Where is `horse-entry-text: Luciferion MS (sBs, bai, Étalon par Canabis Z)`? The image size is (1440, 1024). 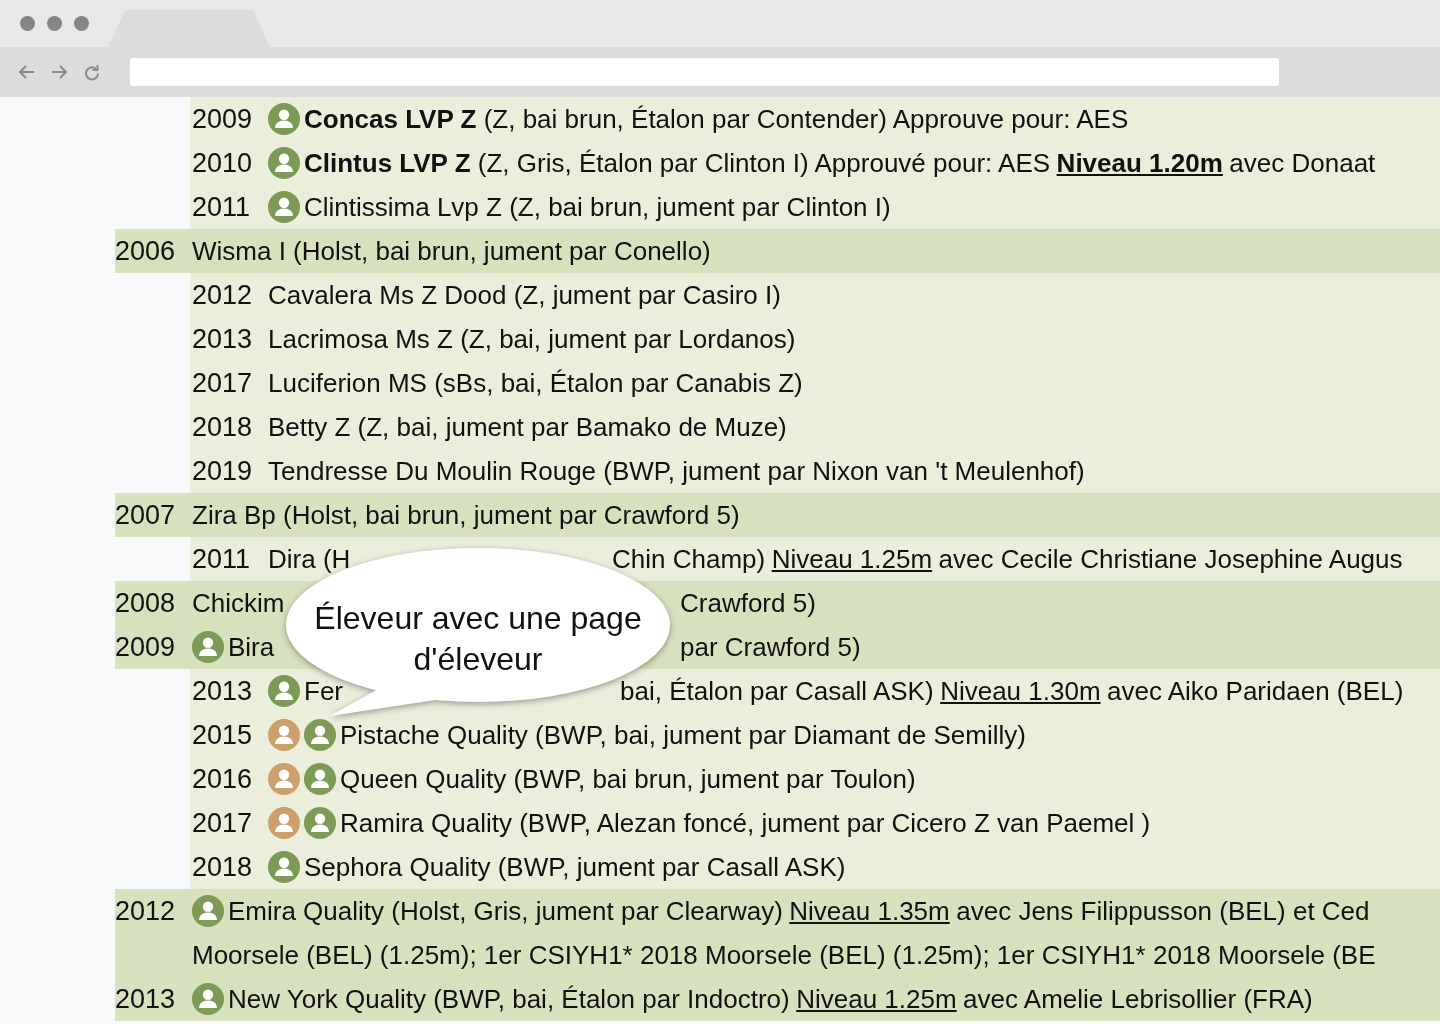 horse-entry-text: Luciferion MS (sBs, bai, Étalon par Canabis Z) is located at coordinates (535, 383).